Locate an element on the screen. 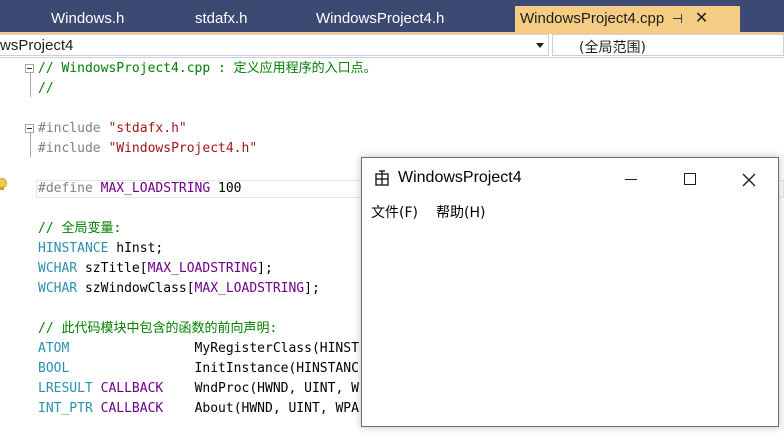 The width and height of the screenshot is (784, 436). type-name: ATOM is located at coordinates (54, 348).